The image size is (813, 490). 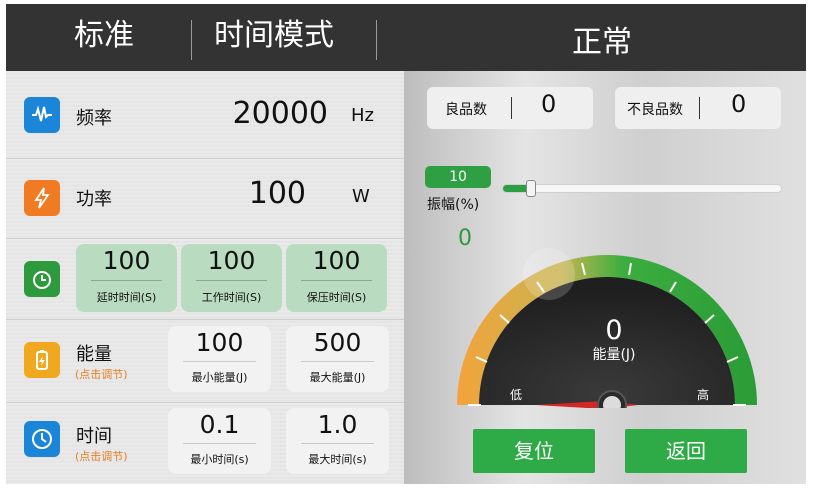 What do you see at coordinates (453, 205) in the screenshot?
I see `amplitude-label: 振幅(%)` at bounding box center [453, 205].